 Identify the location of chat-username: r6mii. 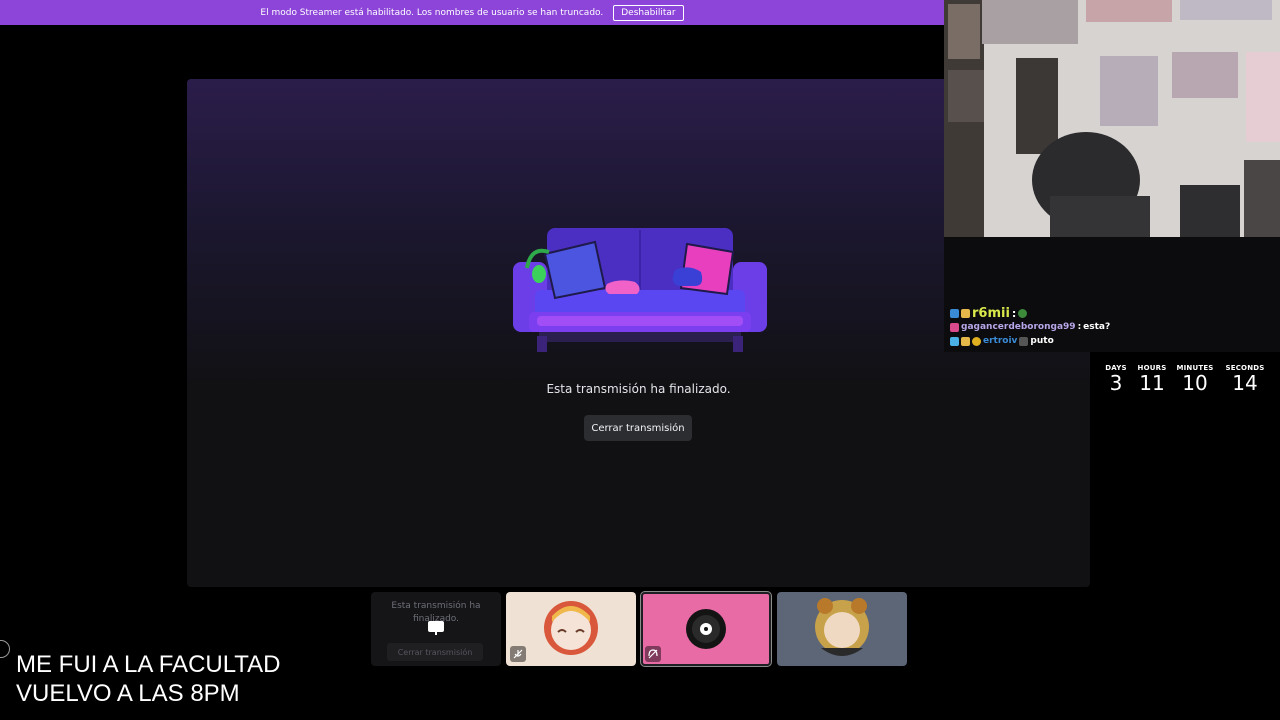
(991, 313).